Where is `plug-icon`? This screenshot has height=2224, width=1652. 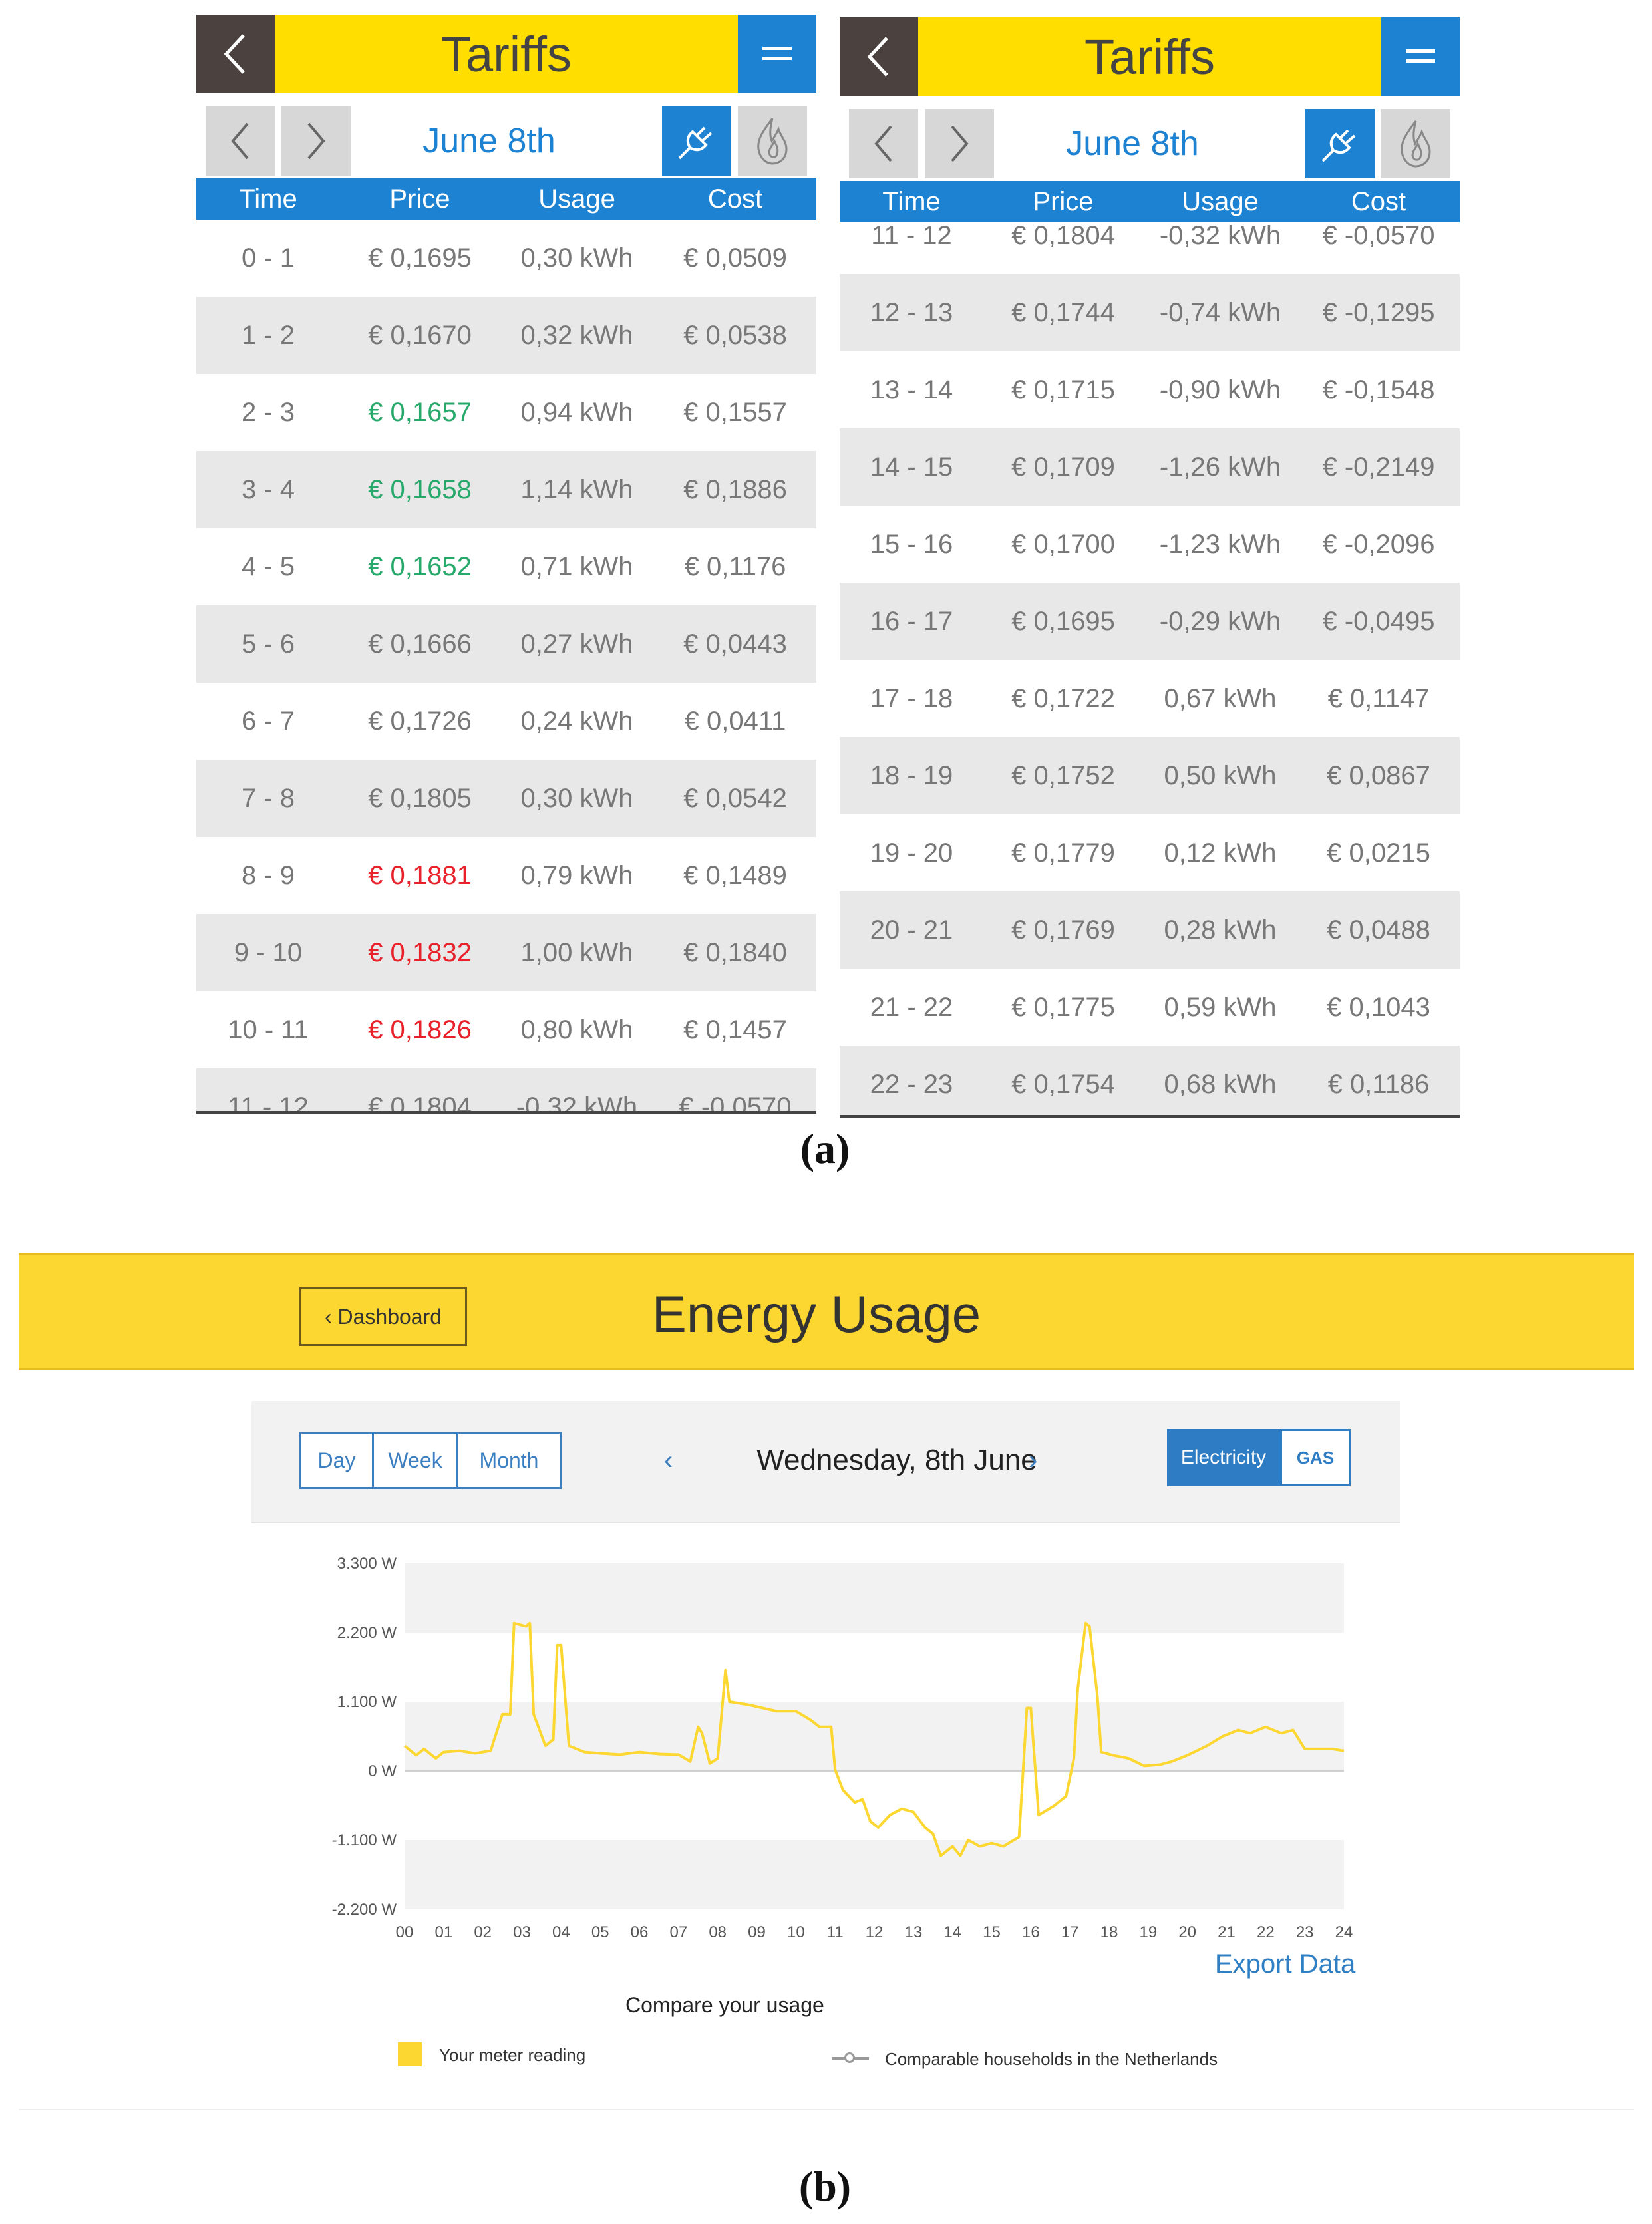 plug-icon is located at coordinates (1339, 145).